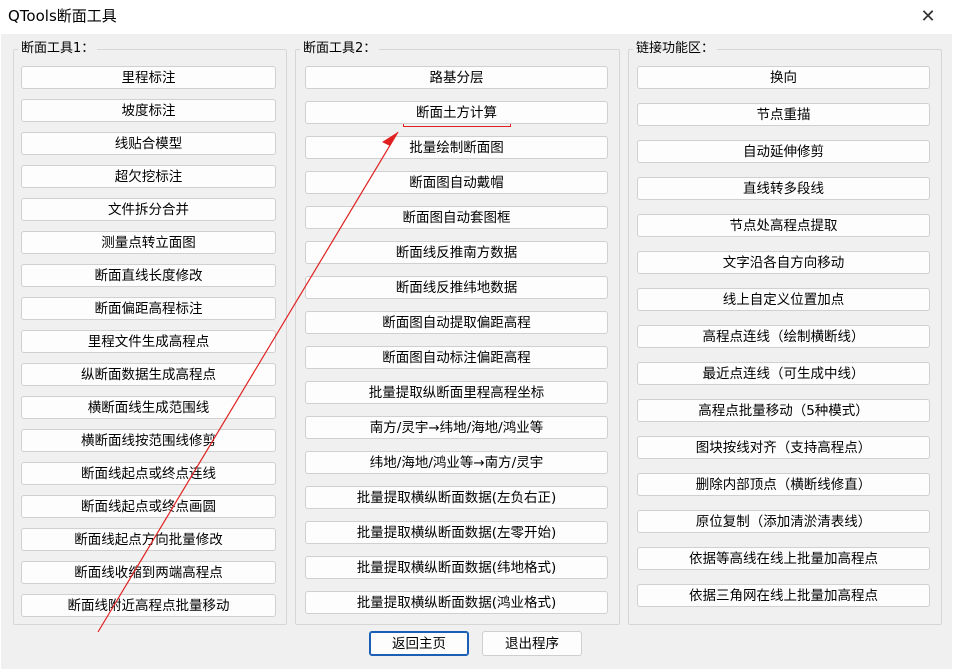 This screenshot has width=953, height=670. What do you see at coordinates (783, 558) in the screenshot?
I see `group3-button-14: 依据等高线在线上批量加高程点` at bounding box center [783, 558].